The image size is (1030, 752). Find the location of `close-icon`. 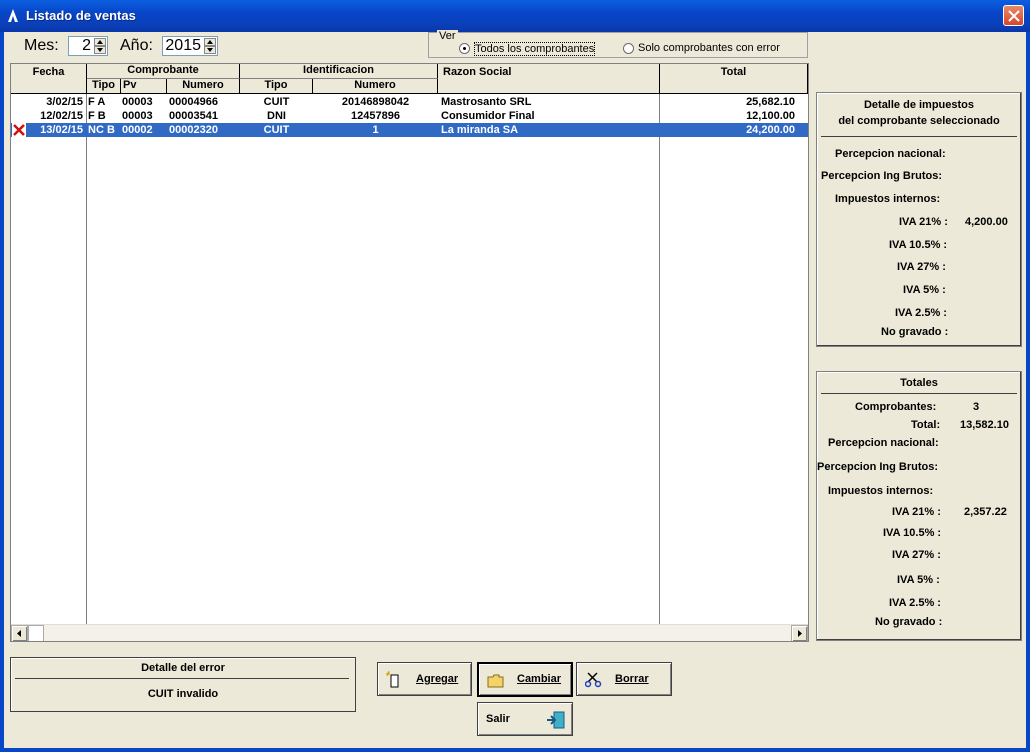

close-icon is located at coordinates (1014, 16).